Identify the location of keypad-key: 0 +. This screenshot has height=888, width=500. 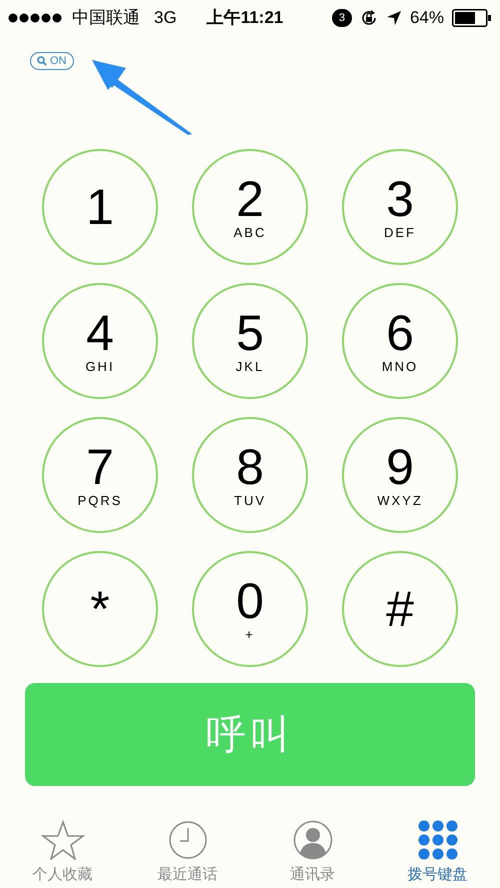
(250, 609).